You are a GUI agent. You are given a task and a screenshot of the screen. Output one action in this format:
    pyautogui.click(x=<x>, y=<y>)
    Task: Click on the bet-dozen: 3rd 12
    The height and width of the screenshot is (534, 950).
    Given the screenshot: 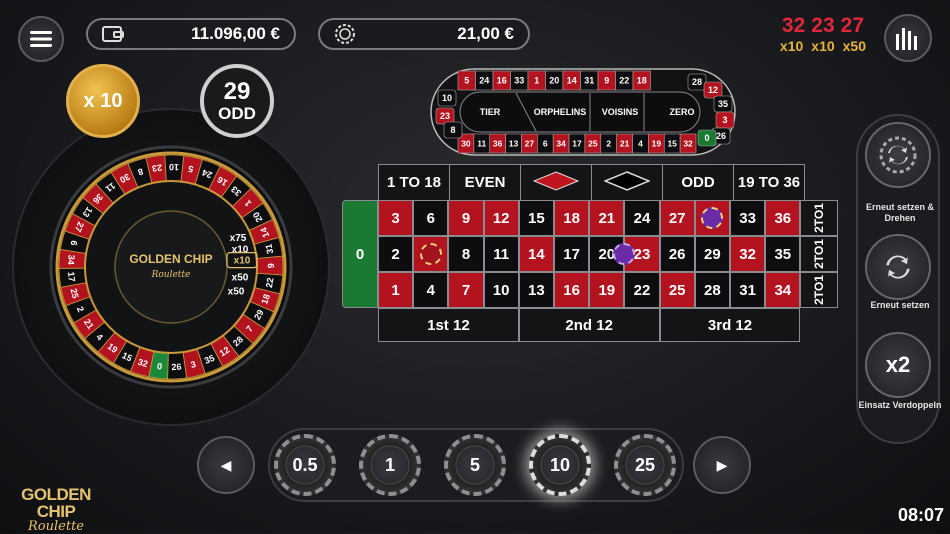 What is the action you would take?
    pyautogui.click(x=730, y=325)
    